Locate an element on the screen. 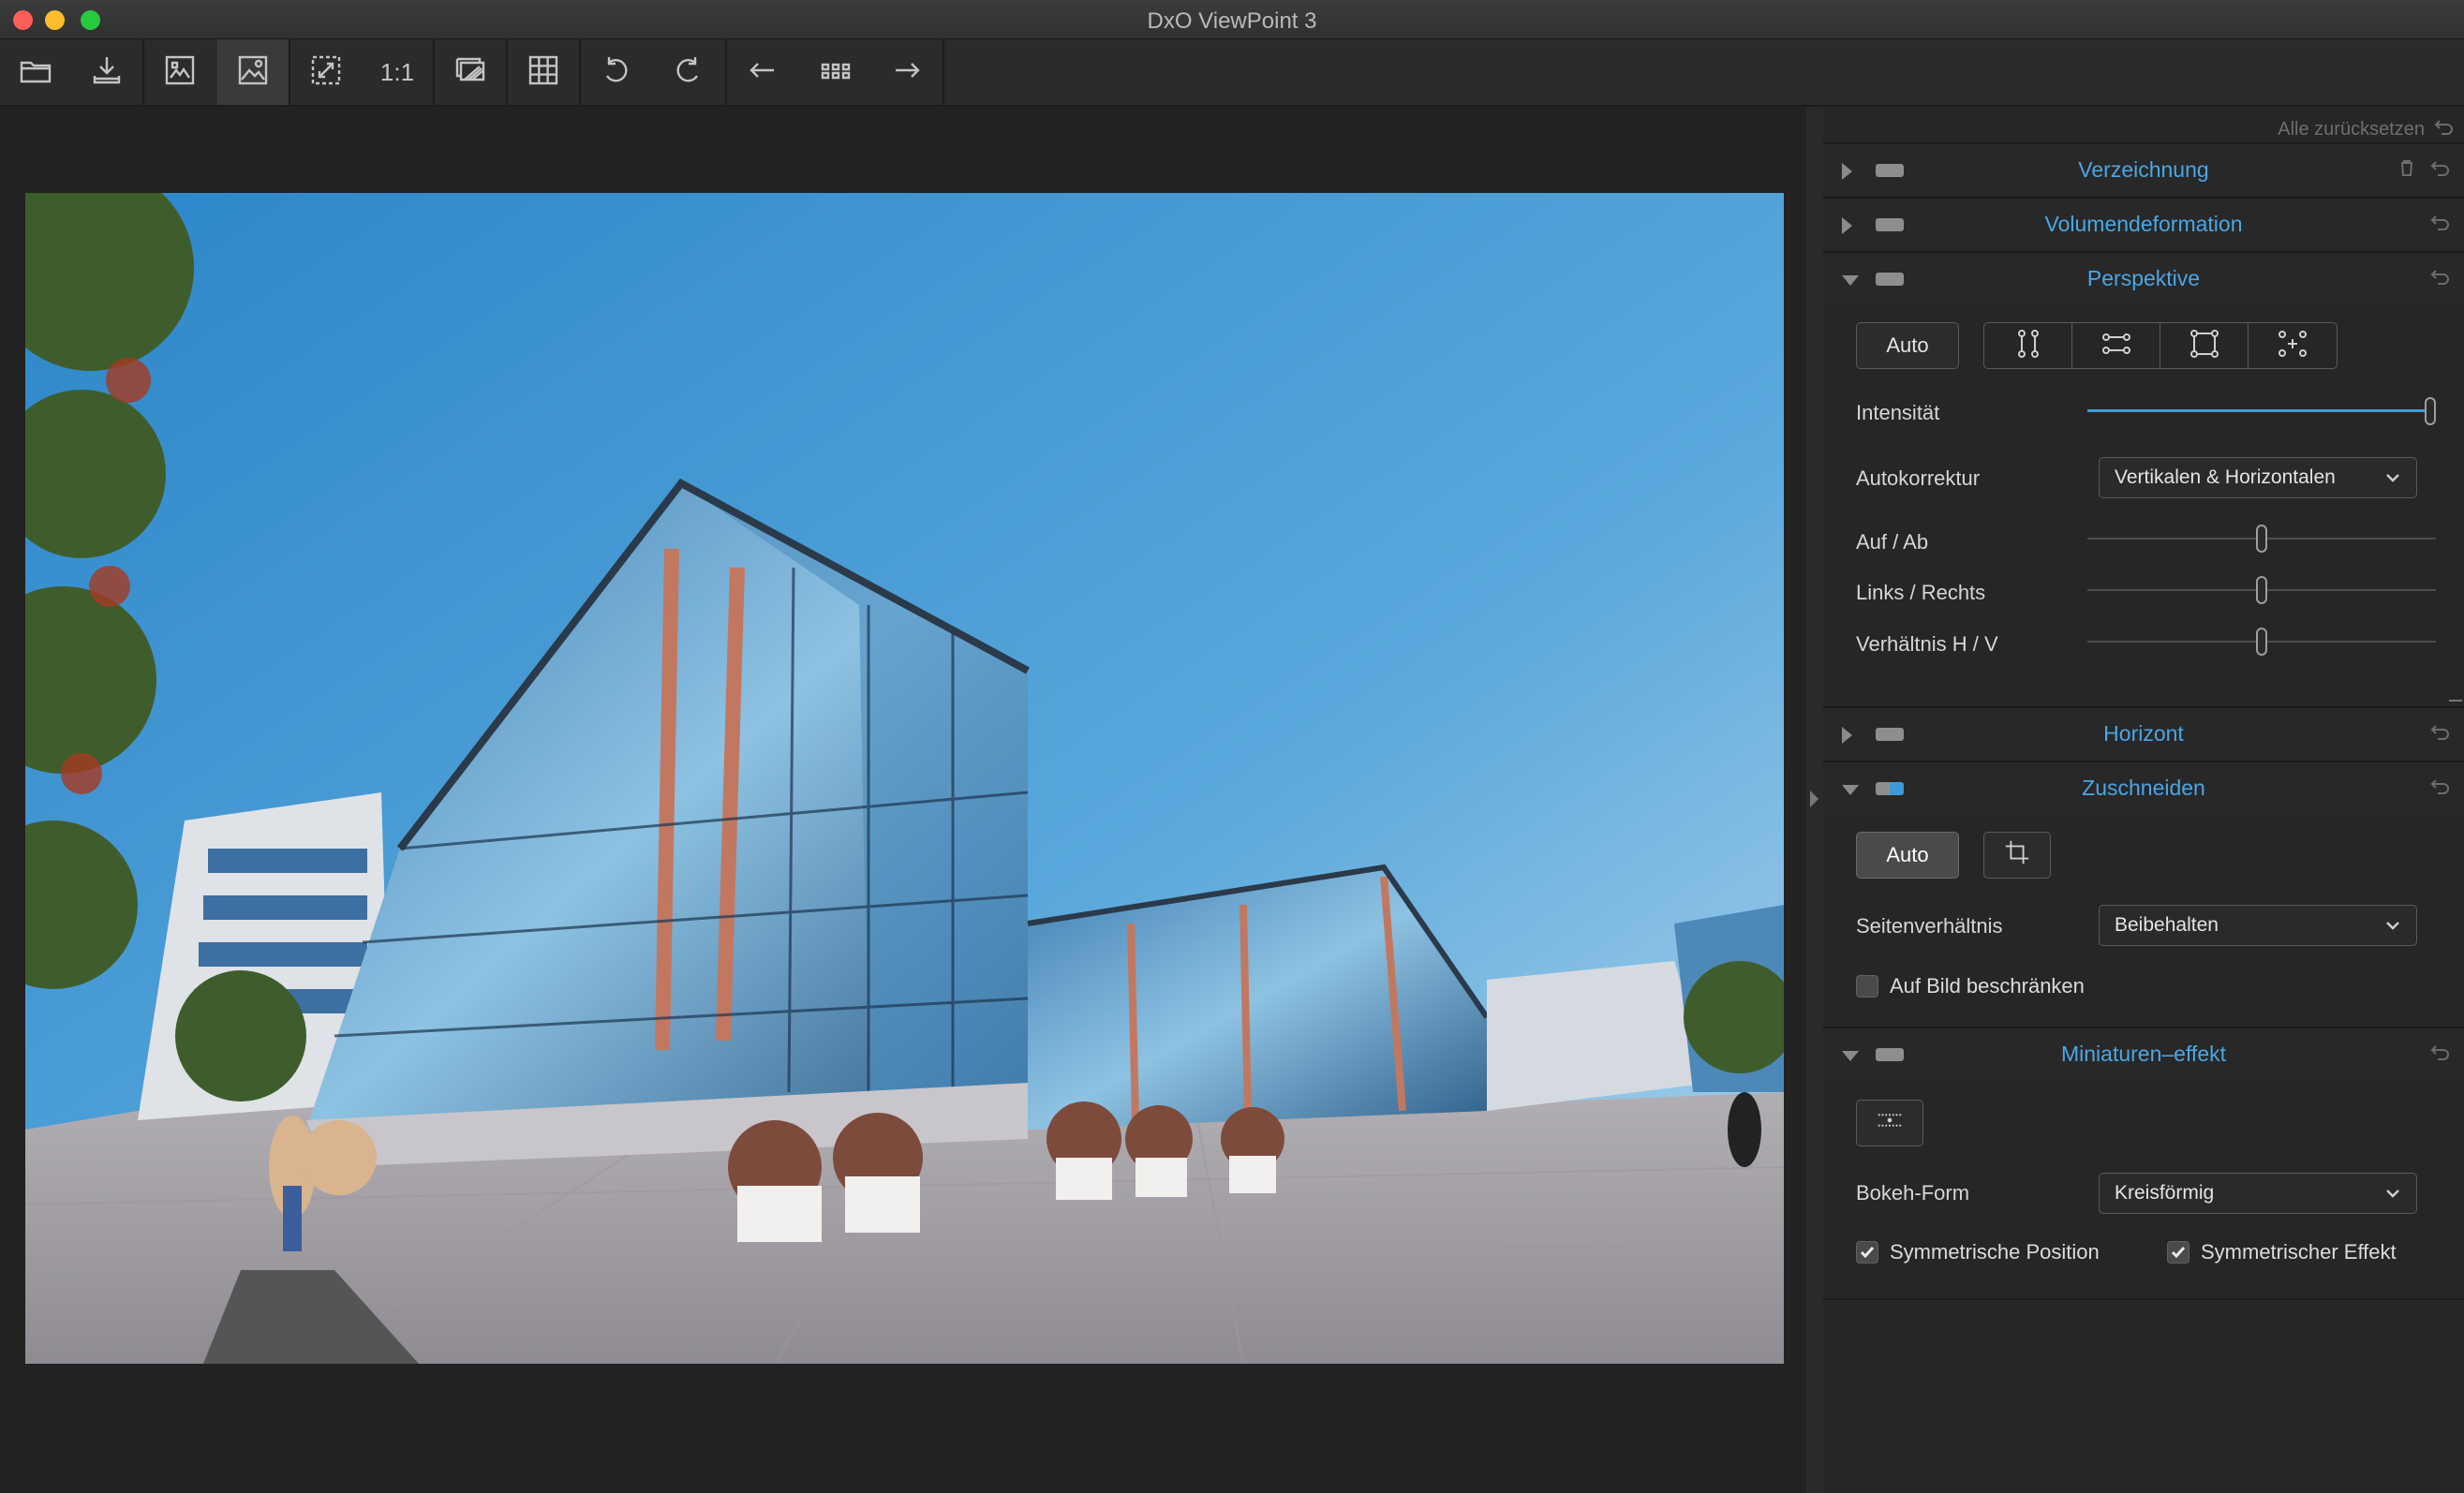 The image size is (2464, 1493). overlay-icon is located at coordinates (471, 73).